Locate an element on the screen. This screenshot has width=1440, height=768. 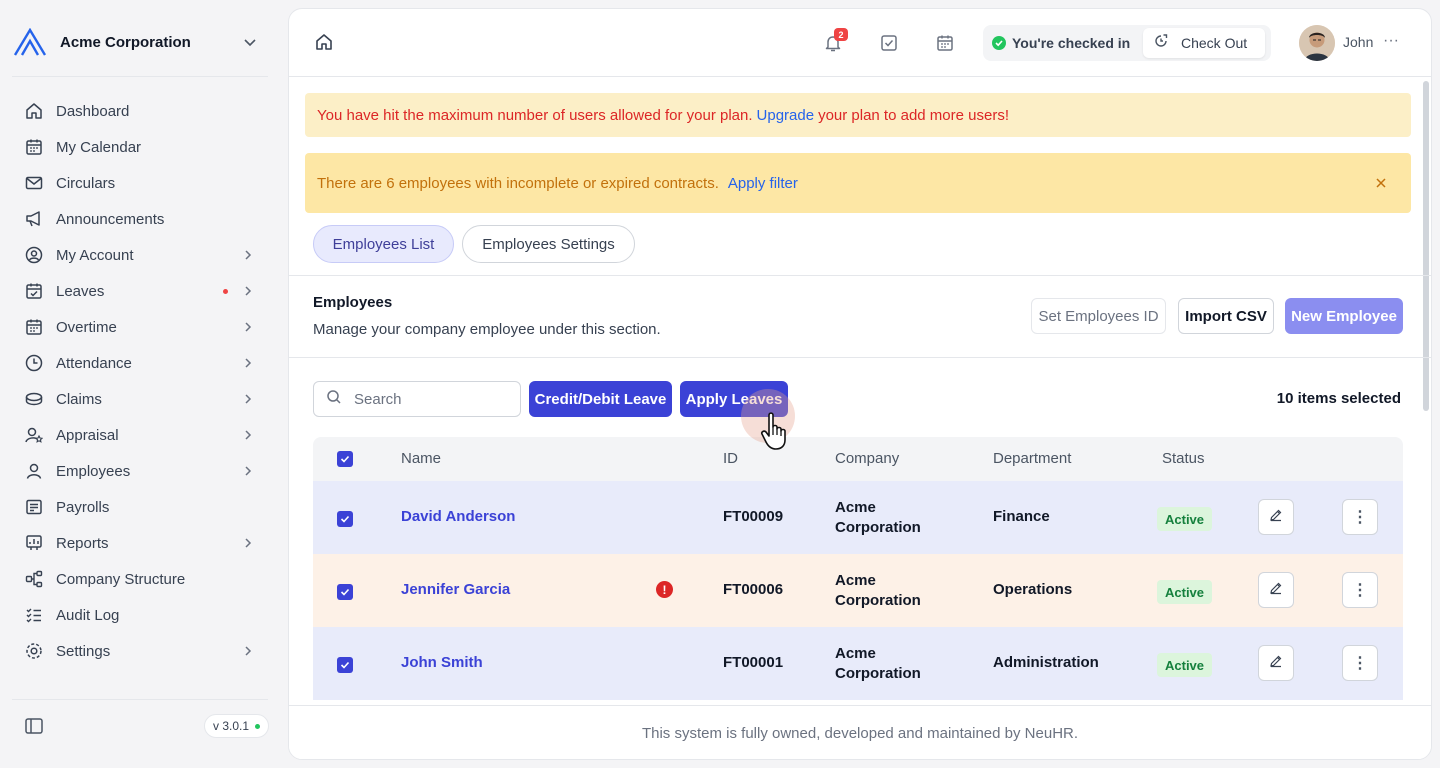
report-icon is located at coordinates (34, 543).